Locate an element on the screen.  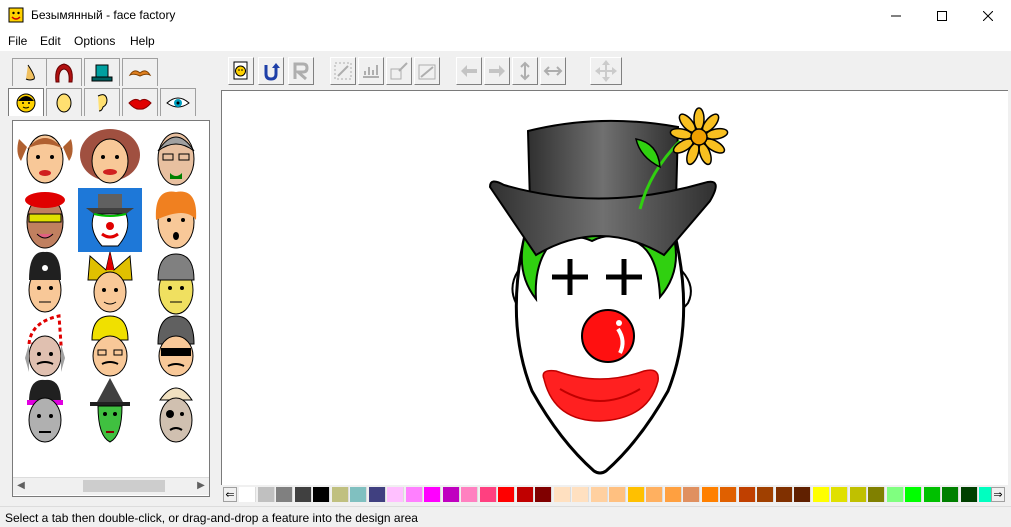
new-face-button is located at coordinates (241, 71).